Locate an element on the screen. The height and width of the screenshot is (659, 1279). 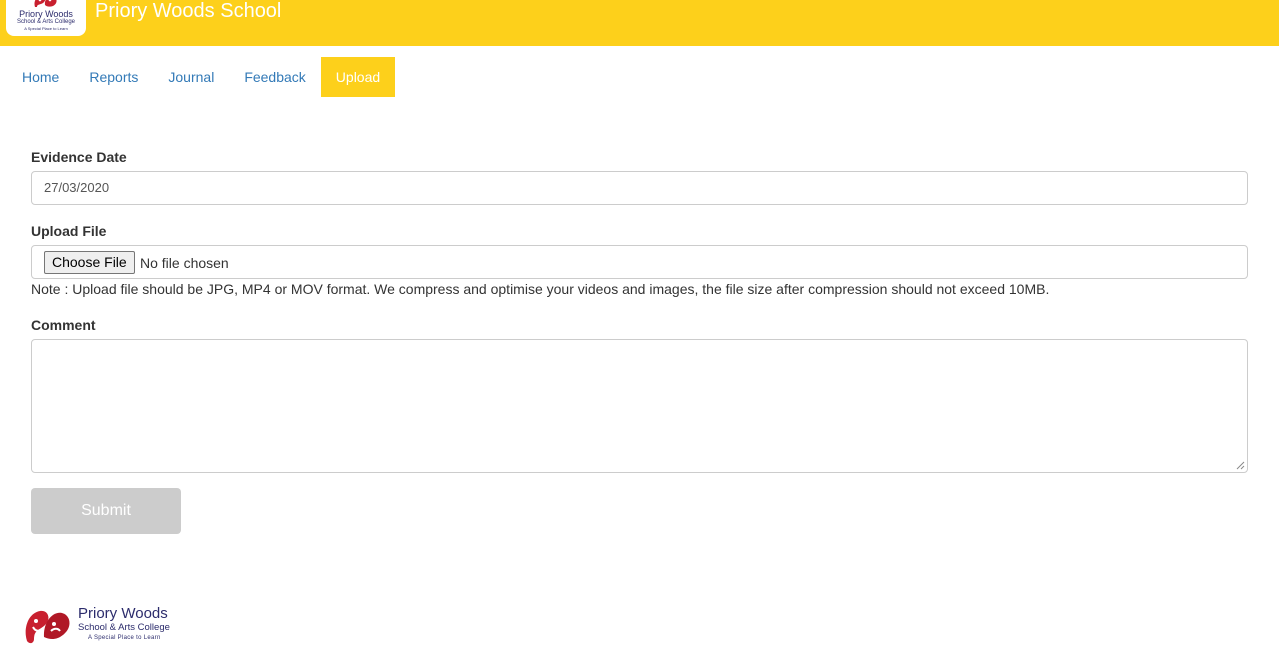
evidence-date-input: 27/03/2020 is located at coordinates (639, 188).